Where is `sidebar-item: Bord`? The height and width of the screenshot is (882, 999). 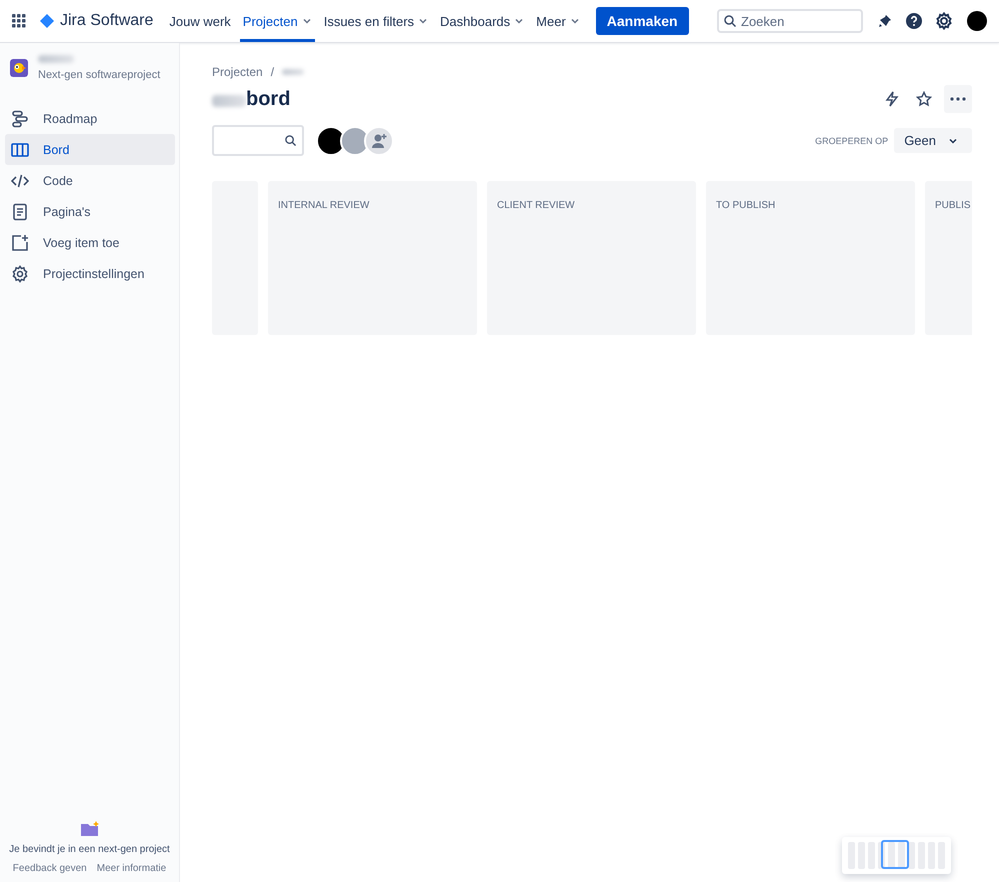
sidebar-item: Bord is located at coordinates (90, 149).